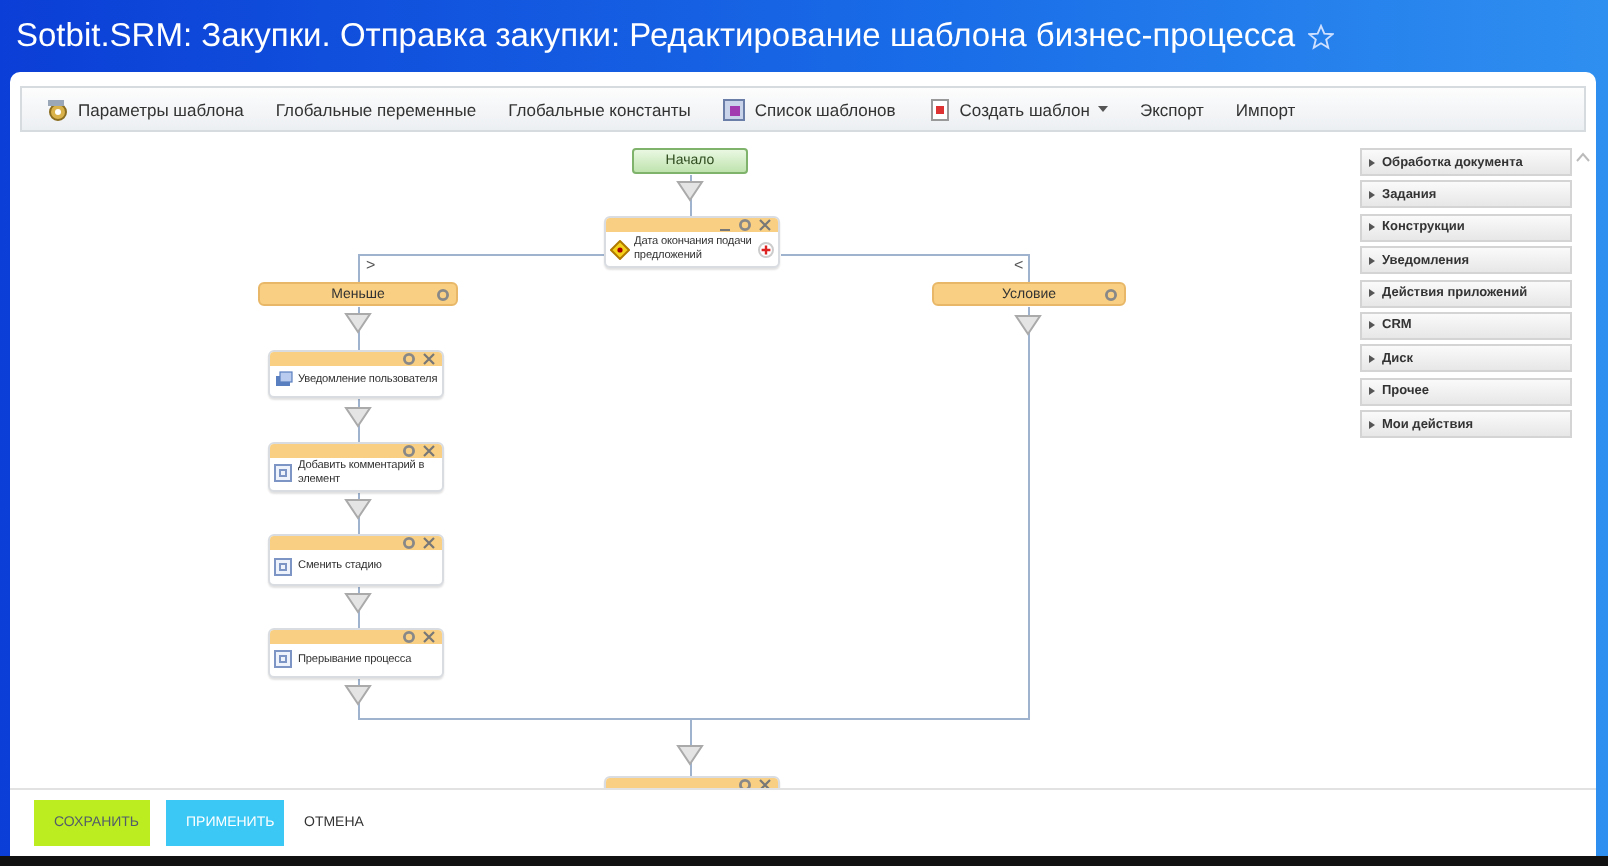 This screenshot has height=866, width=1608. What do you see at coordinates (284, 380) in the screenshot?
I see `message-icon` at bounding box center [284, 380].